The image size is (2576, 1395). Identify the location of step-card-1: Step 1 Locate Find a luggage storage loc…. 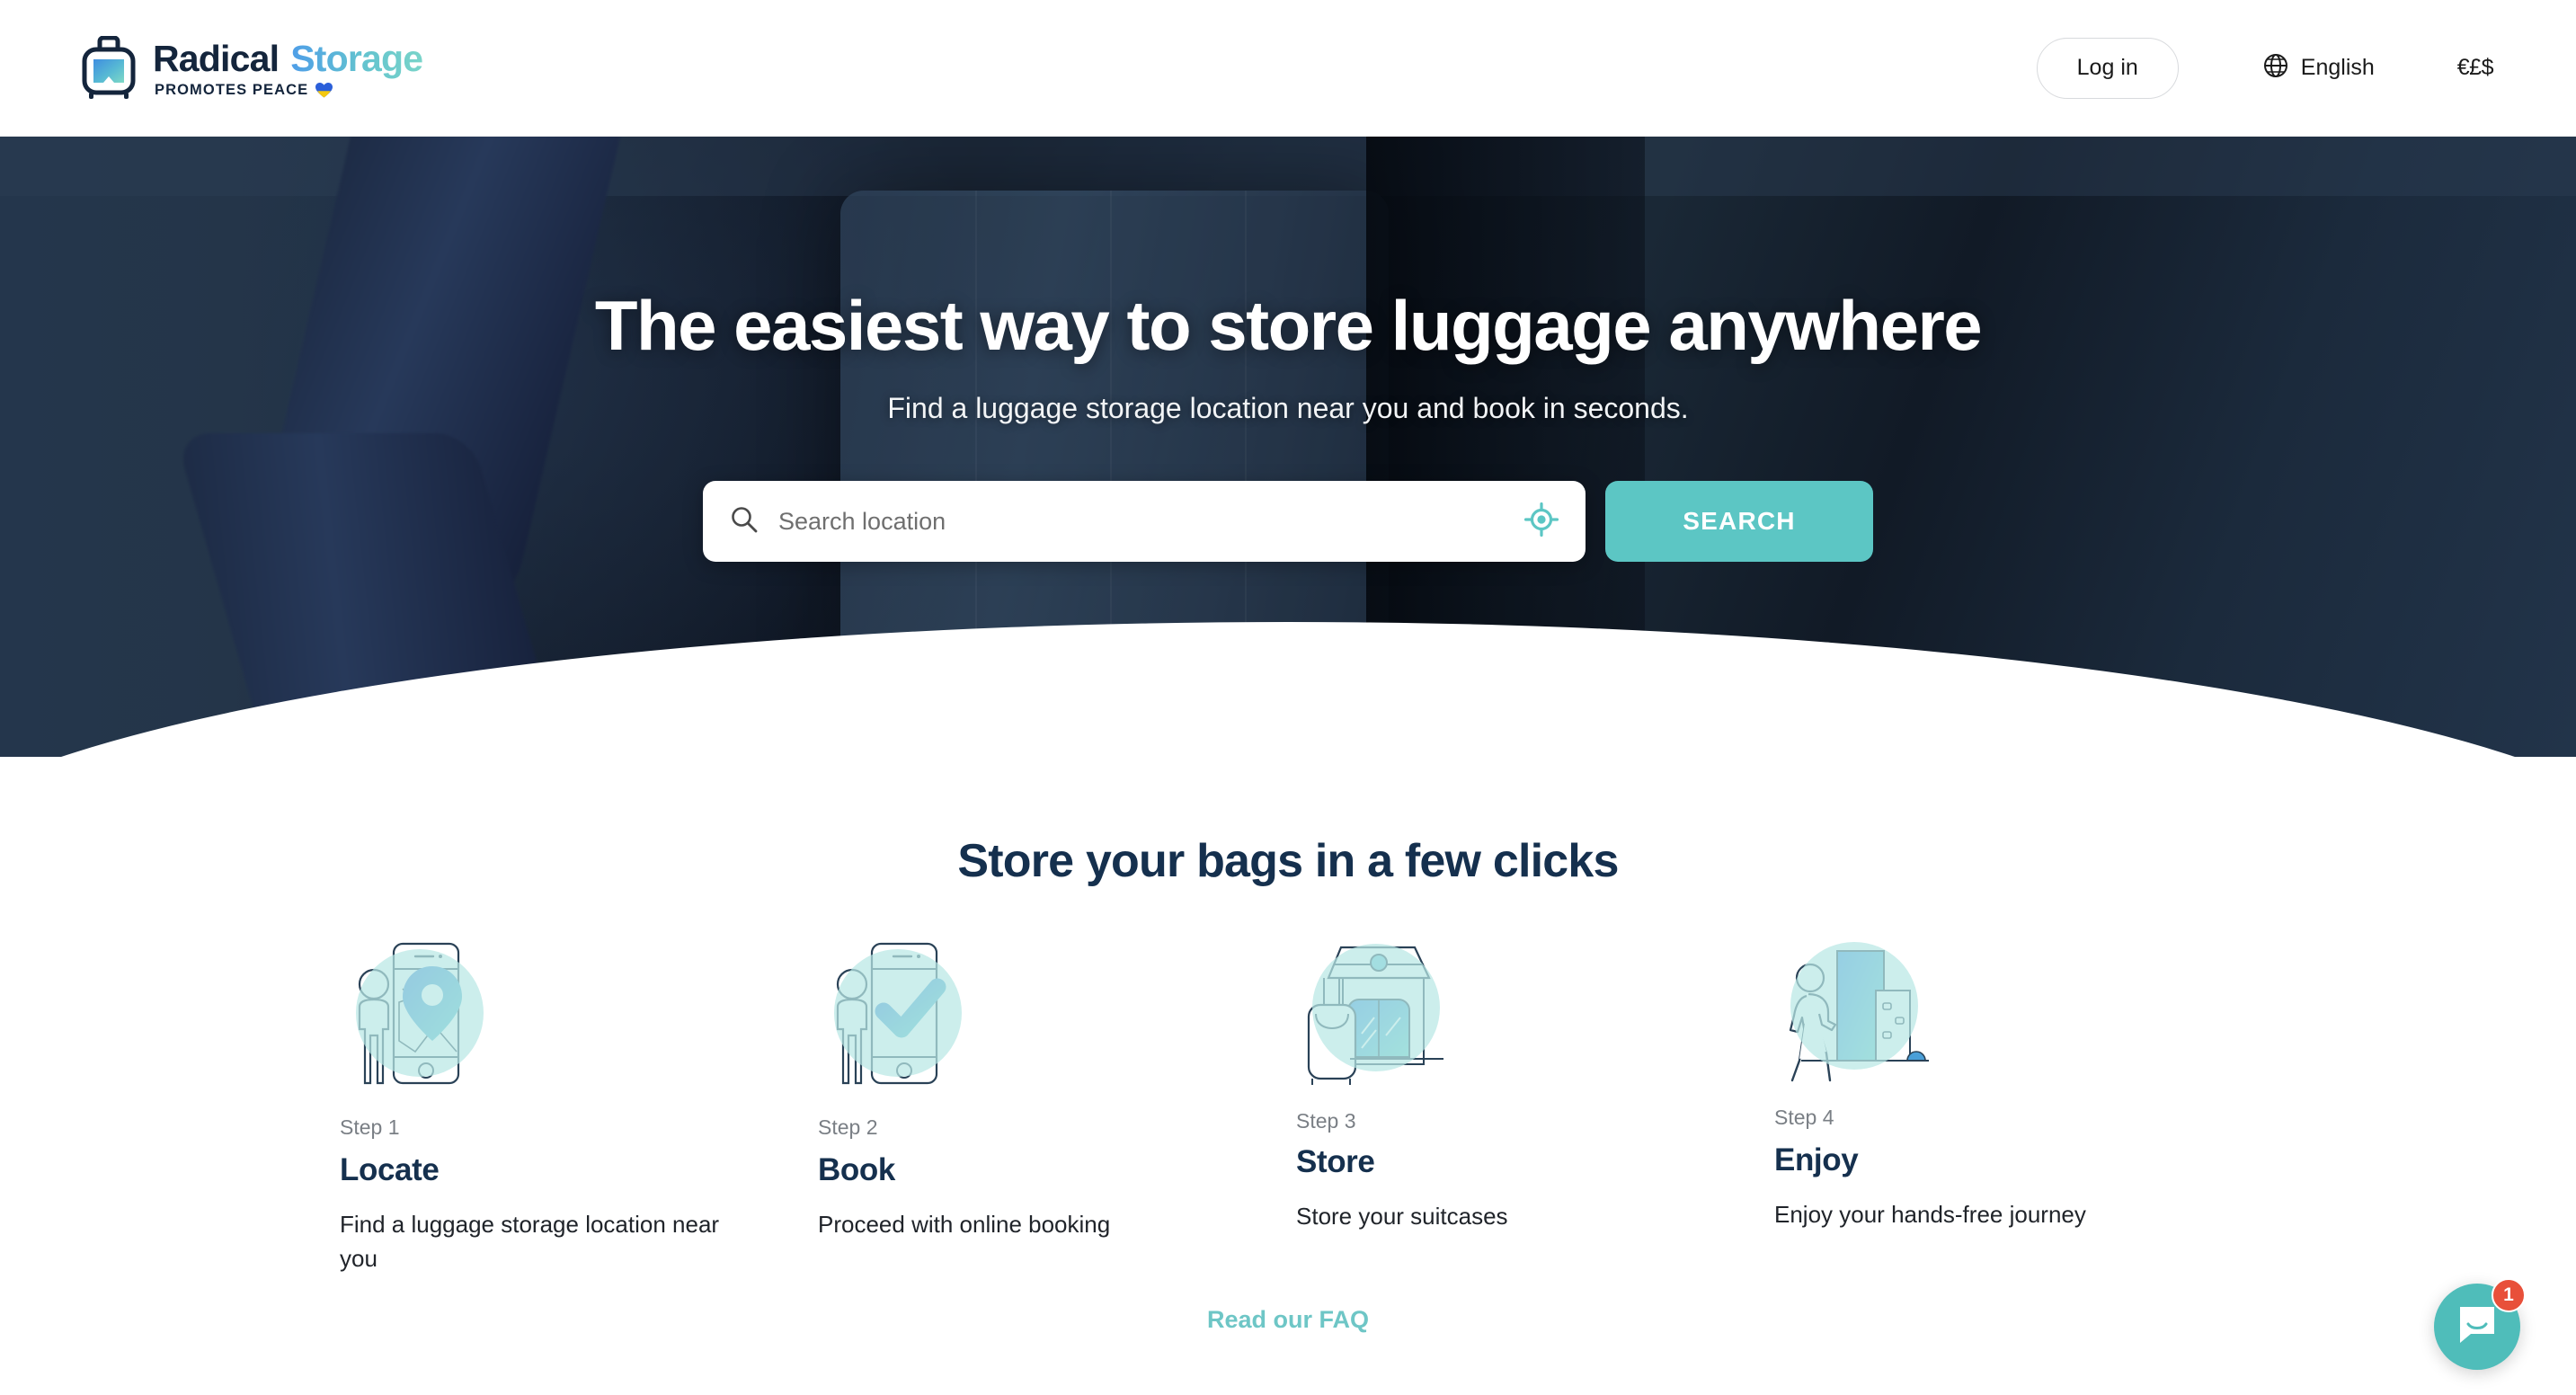
(579, 1105).